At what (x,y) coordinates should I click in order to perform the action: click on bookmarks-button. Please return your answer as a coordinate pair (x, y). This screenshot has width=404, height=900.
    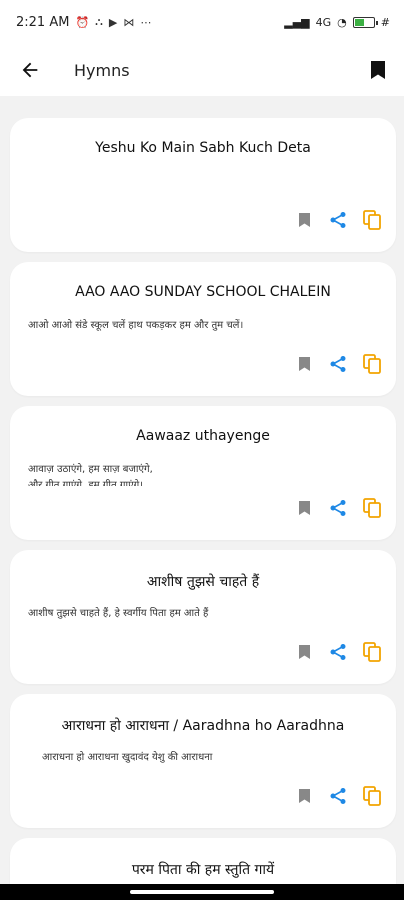
    Looking at the image, I should click on (378, 70).